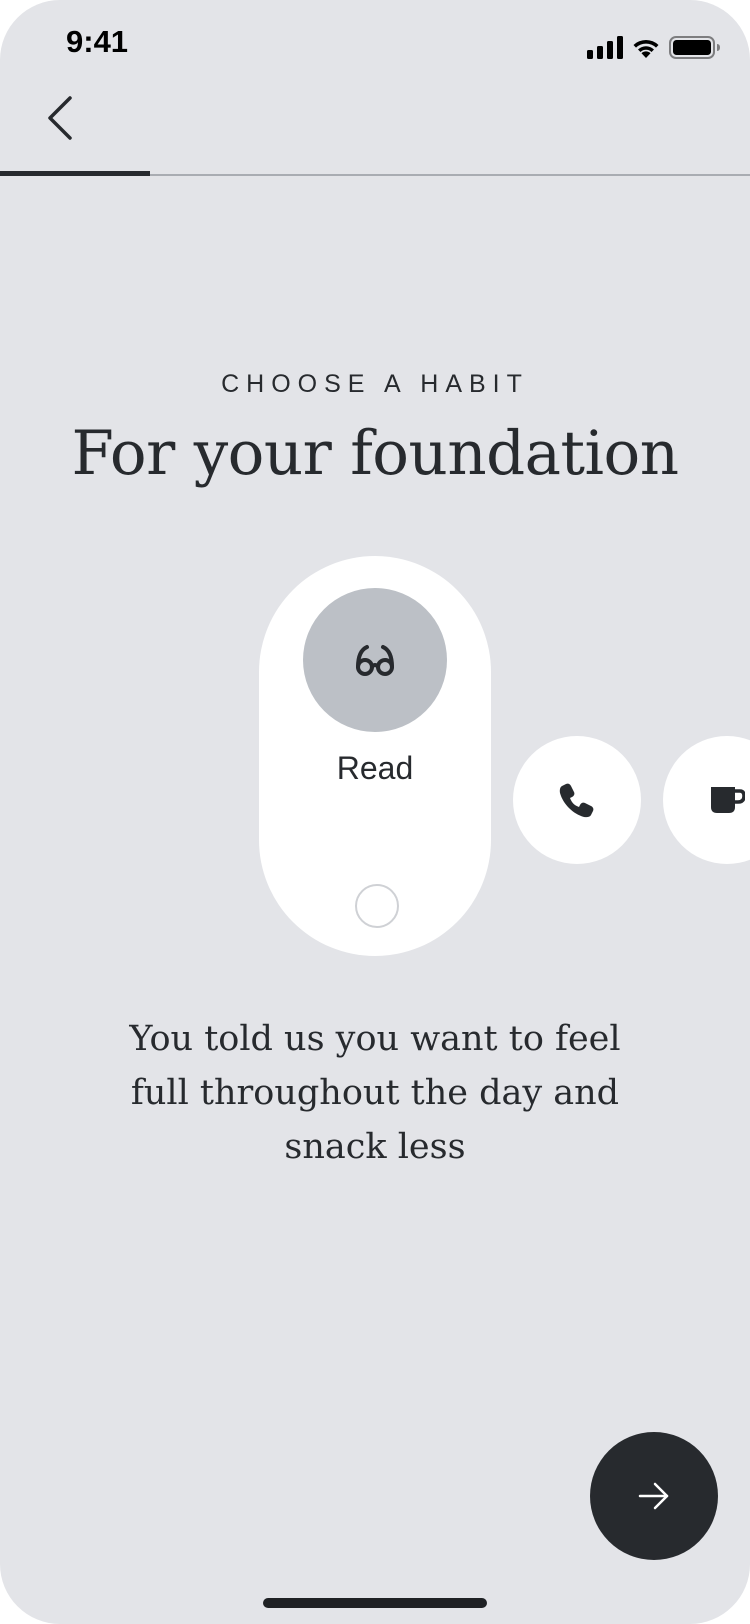  What do you see at coordinates (75, 173) in the screenshot?
I see `progress-fill` at bounding box center [75, 173].